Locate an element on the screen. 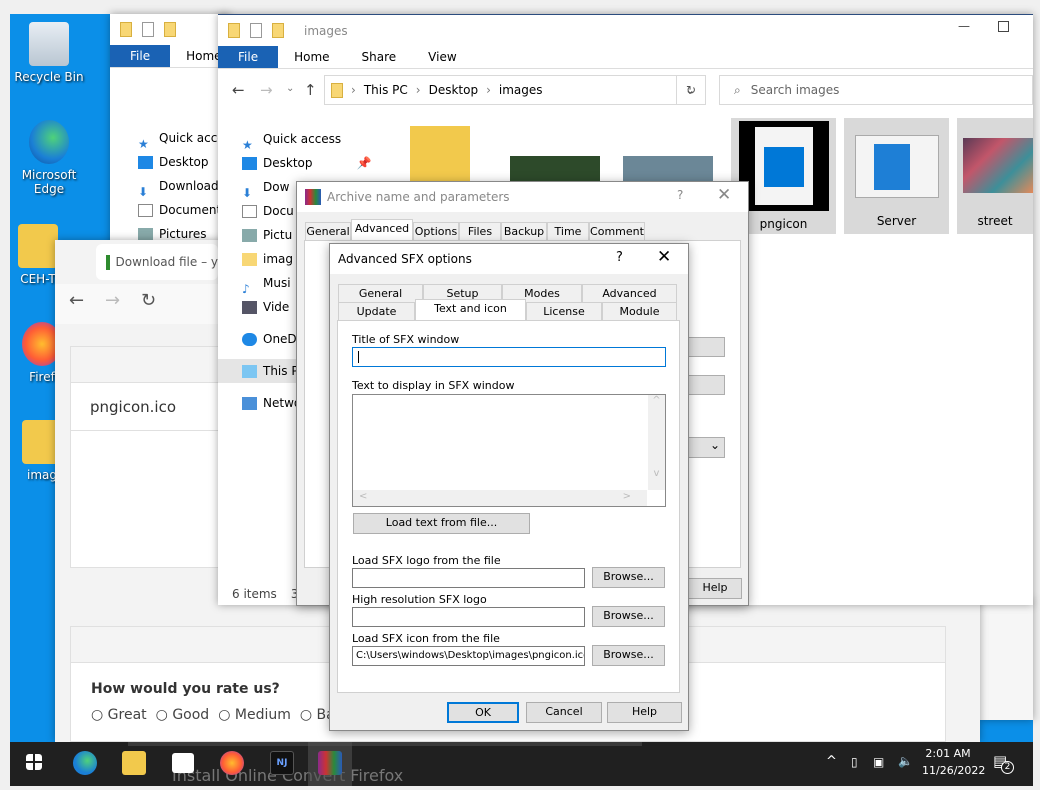 This screenshot has height=790, width=1040. label: Download is located at coordinates (189, 186).